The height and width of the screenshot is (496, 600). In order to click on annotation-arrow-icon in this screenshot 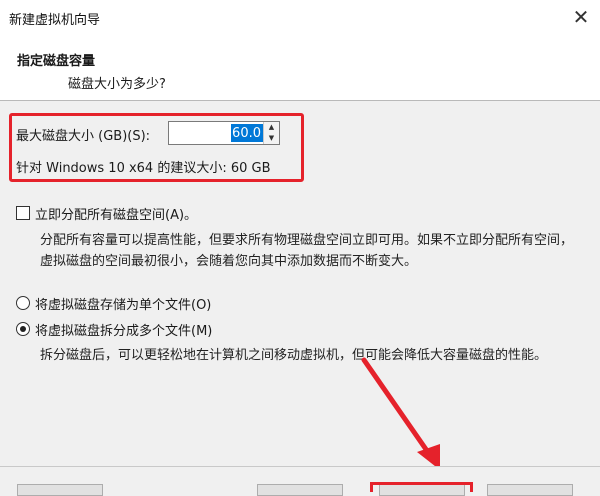, I will do `click(400, 413)`.